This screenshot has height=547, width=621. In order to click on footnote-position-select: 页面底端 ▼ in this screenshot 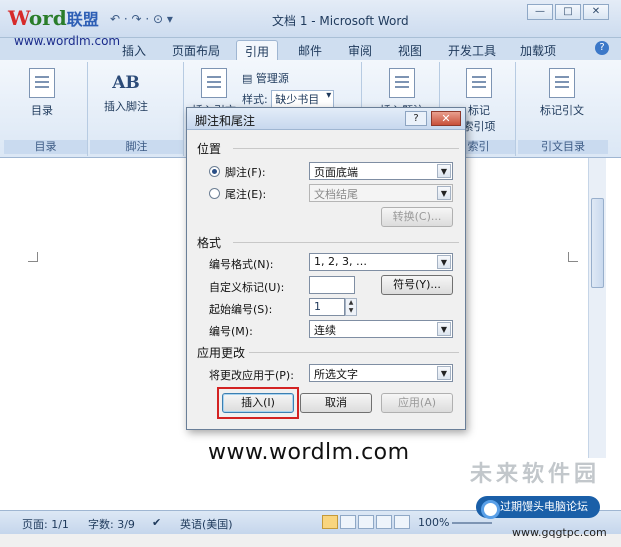, I will do `click(381, 171)`.